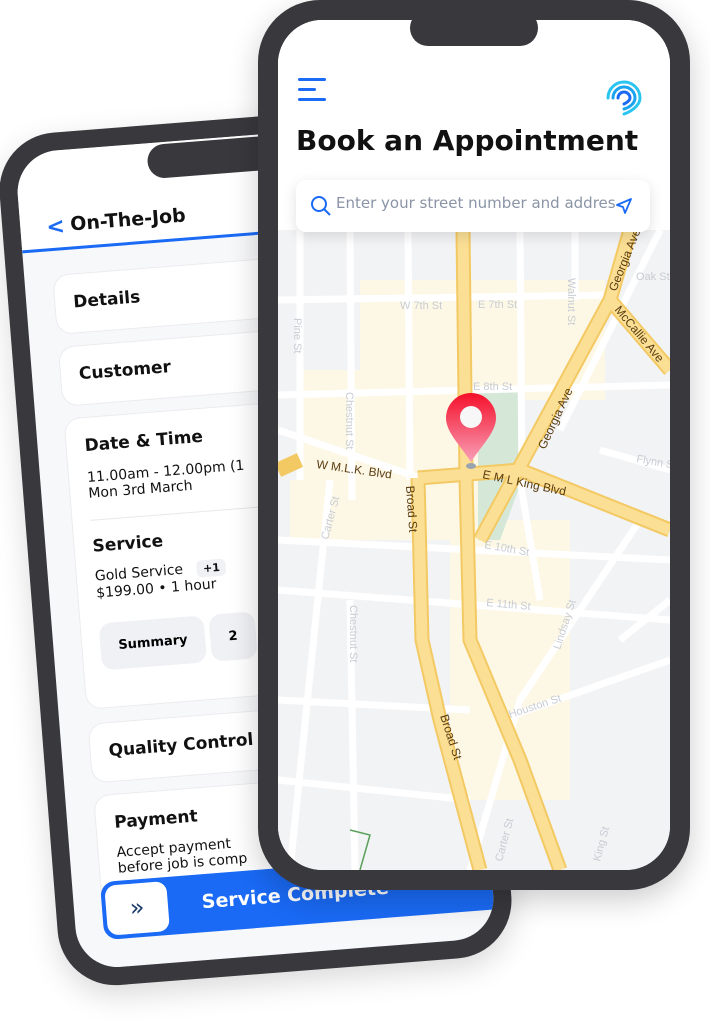 The image size is (710, 1028). I want to click on notch, so click(474, 28).